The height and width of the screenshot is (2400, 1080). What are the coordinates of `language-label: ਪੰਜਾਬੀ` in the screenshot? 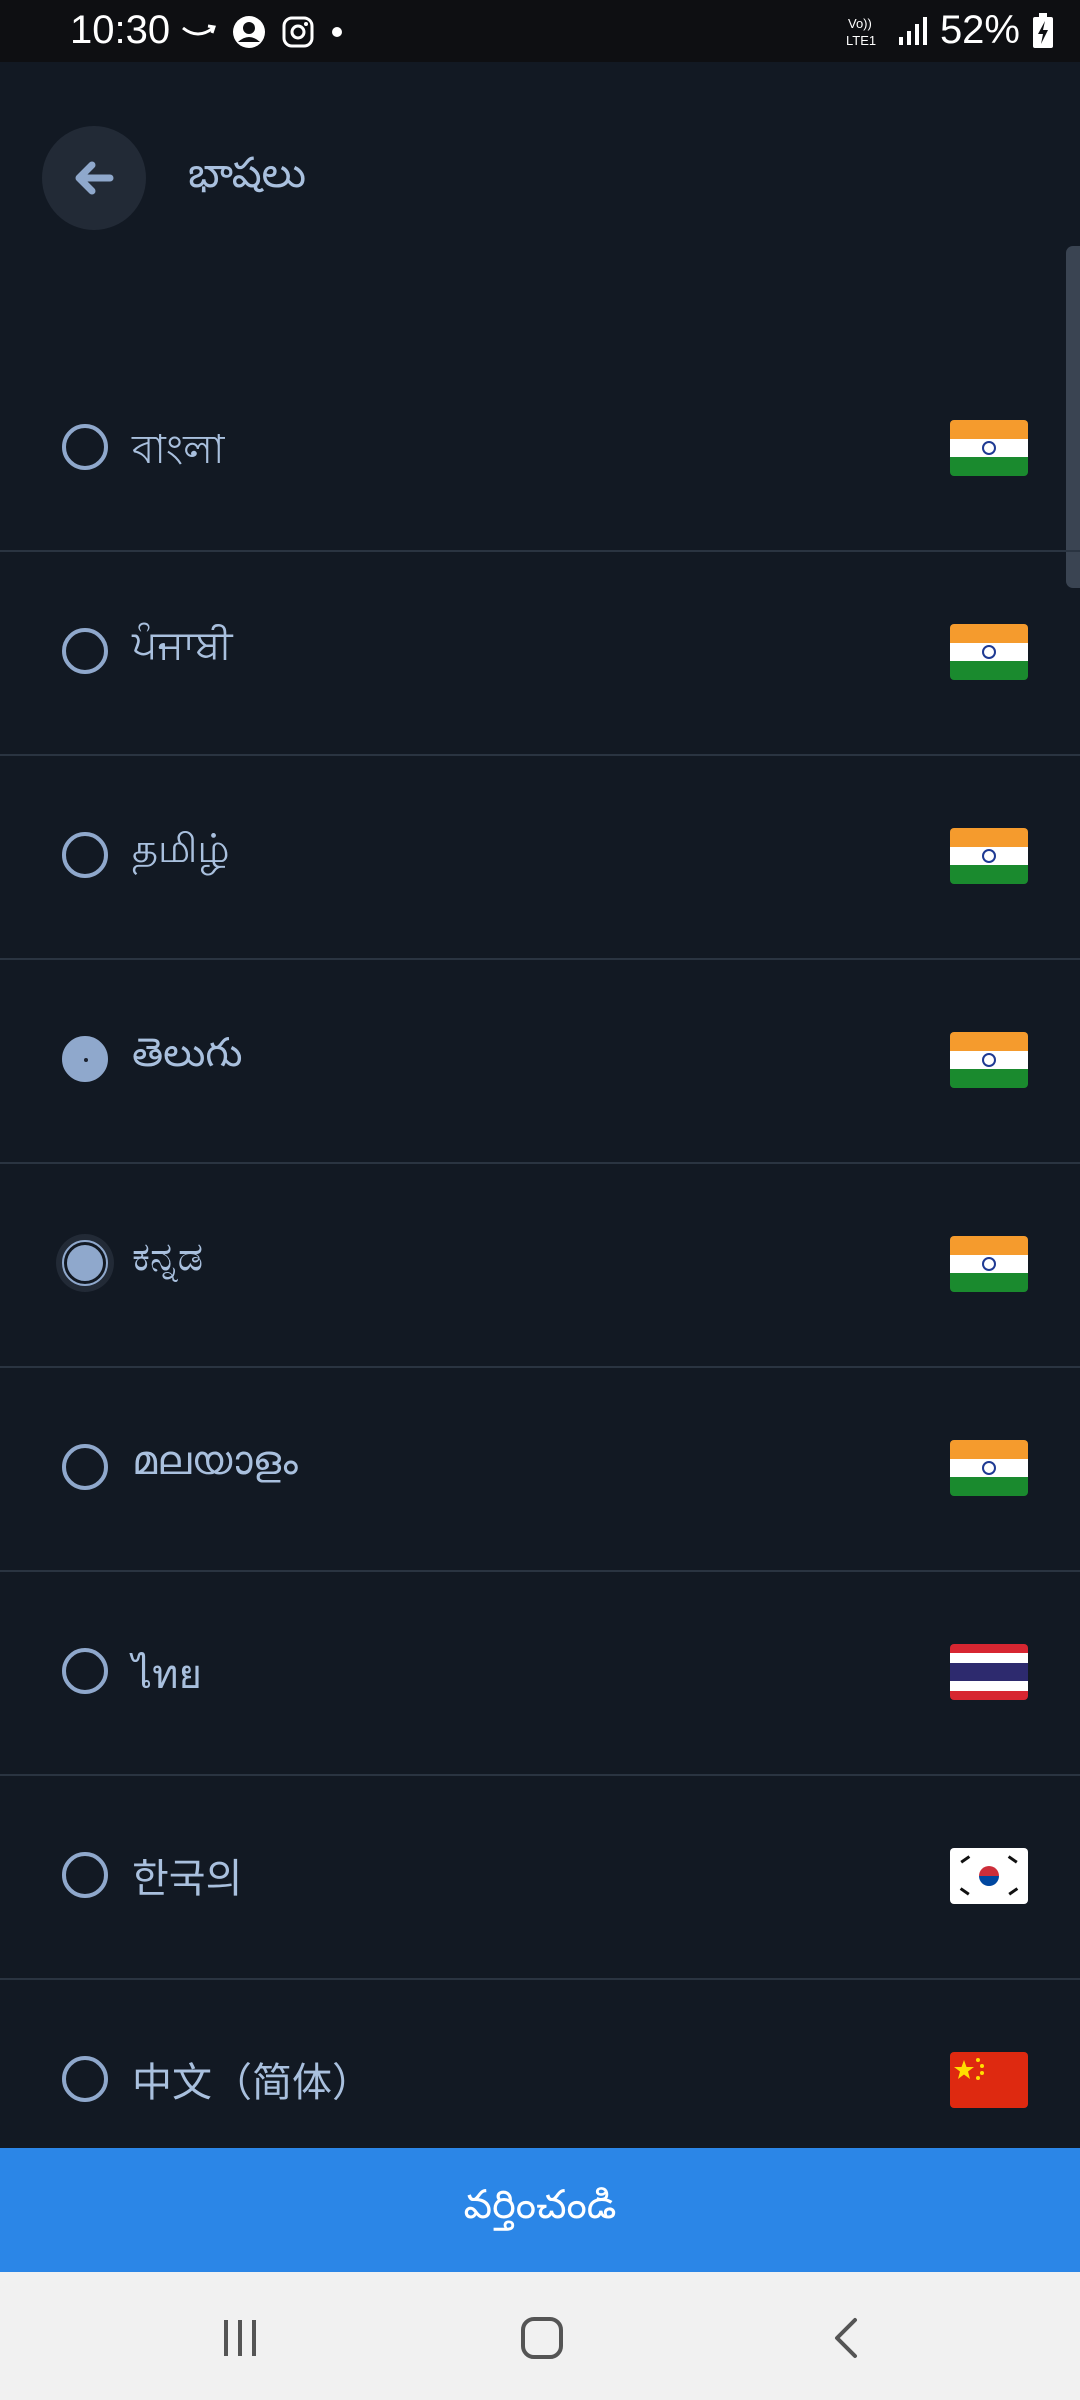 It's located at (182, 645).